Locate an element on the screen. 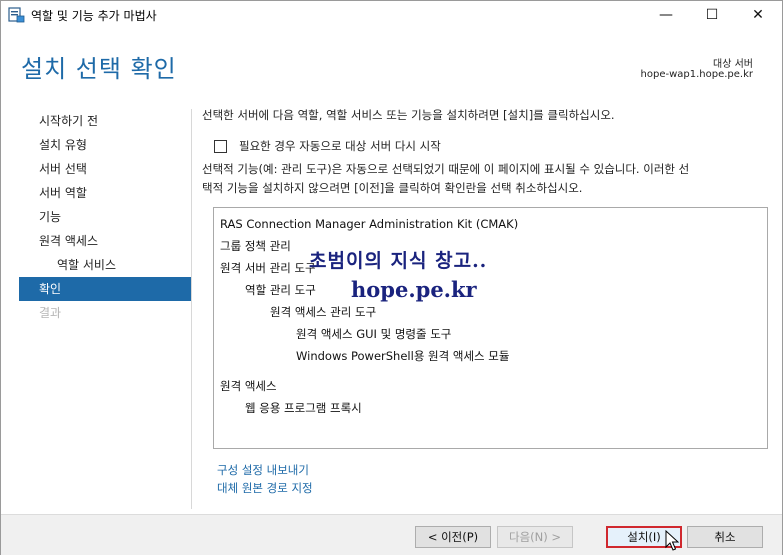  nav-item-before-you-begin: 시작하기 전 is located at coordinates (105, 121).